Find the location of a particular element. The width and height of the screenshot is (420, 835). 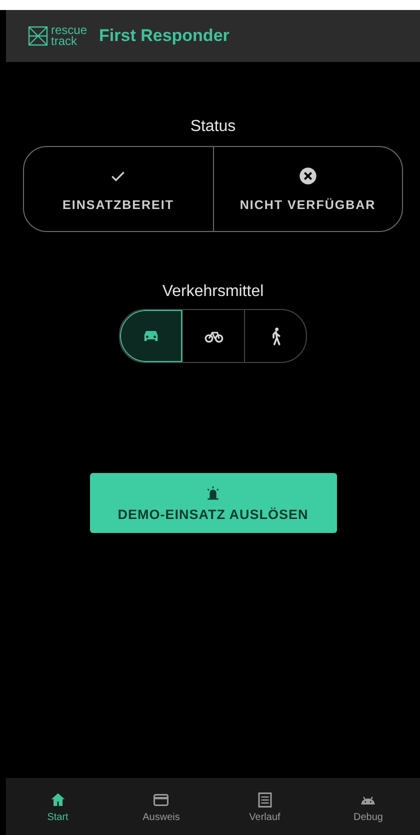

logo-icon is located at coordinates (38, 36).